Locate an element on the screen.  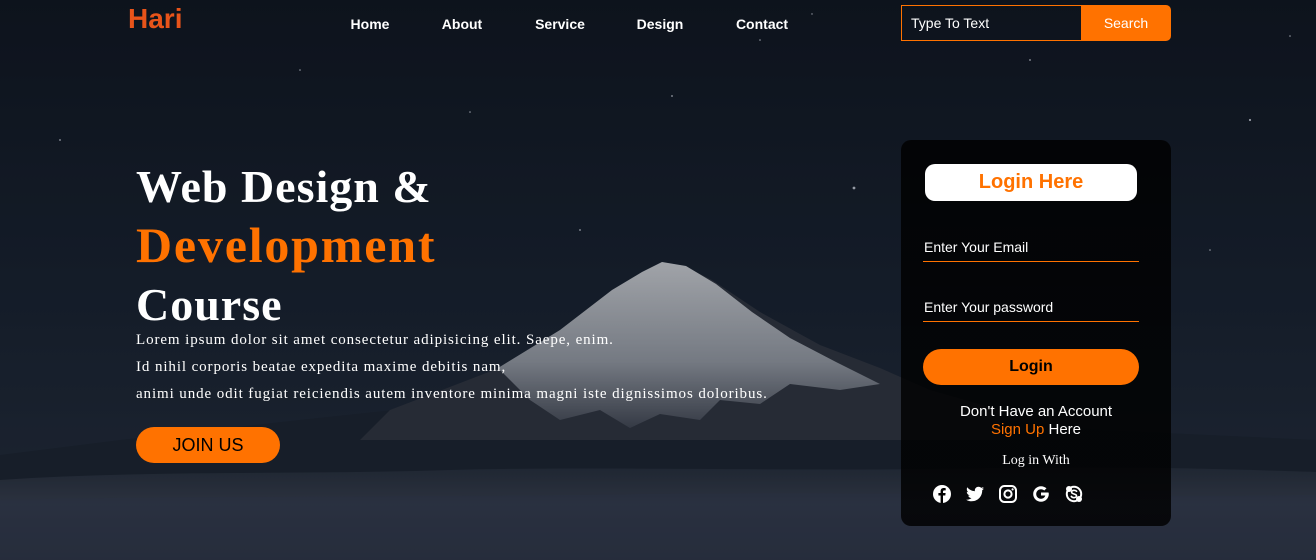
no-account-text: Don't Have an Account is located at coordinates (1036, 411).